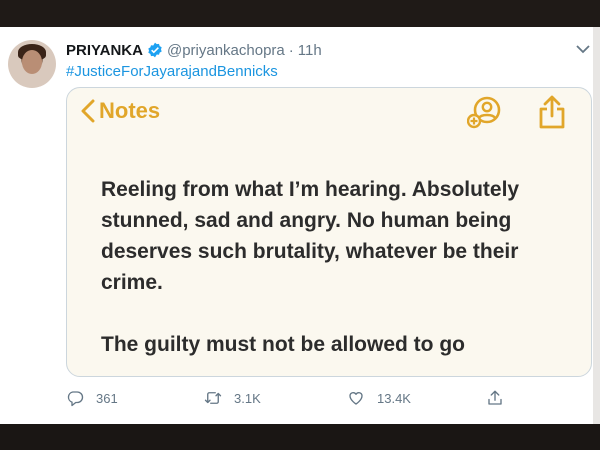 This screenshot has width=600, height=450. I want to click on notes-back-button: Notes, so click(120, 111).